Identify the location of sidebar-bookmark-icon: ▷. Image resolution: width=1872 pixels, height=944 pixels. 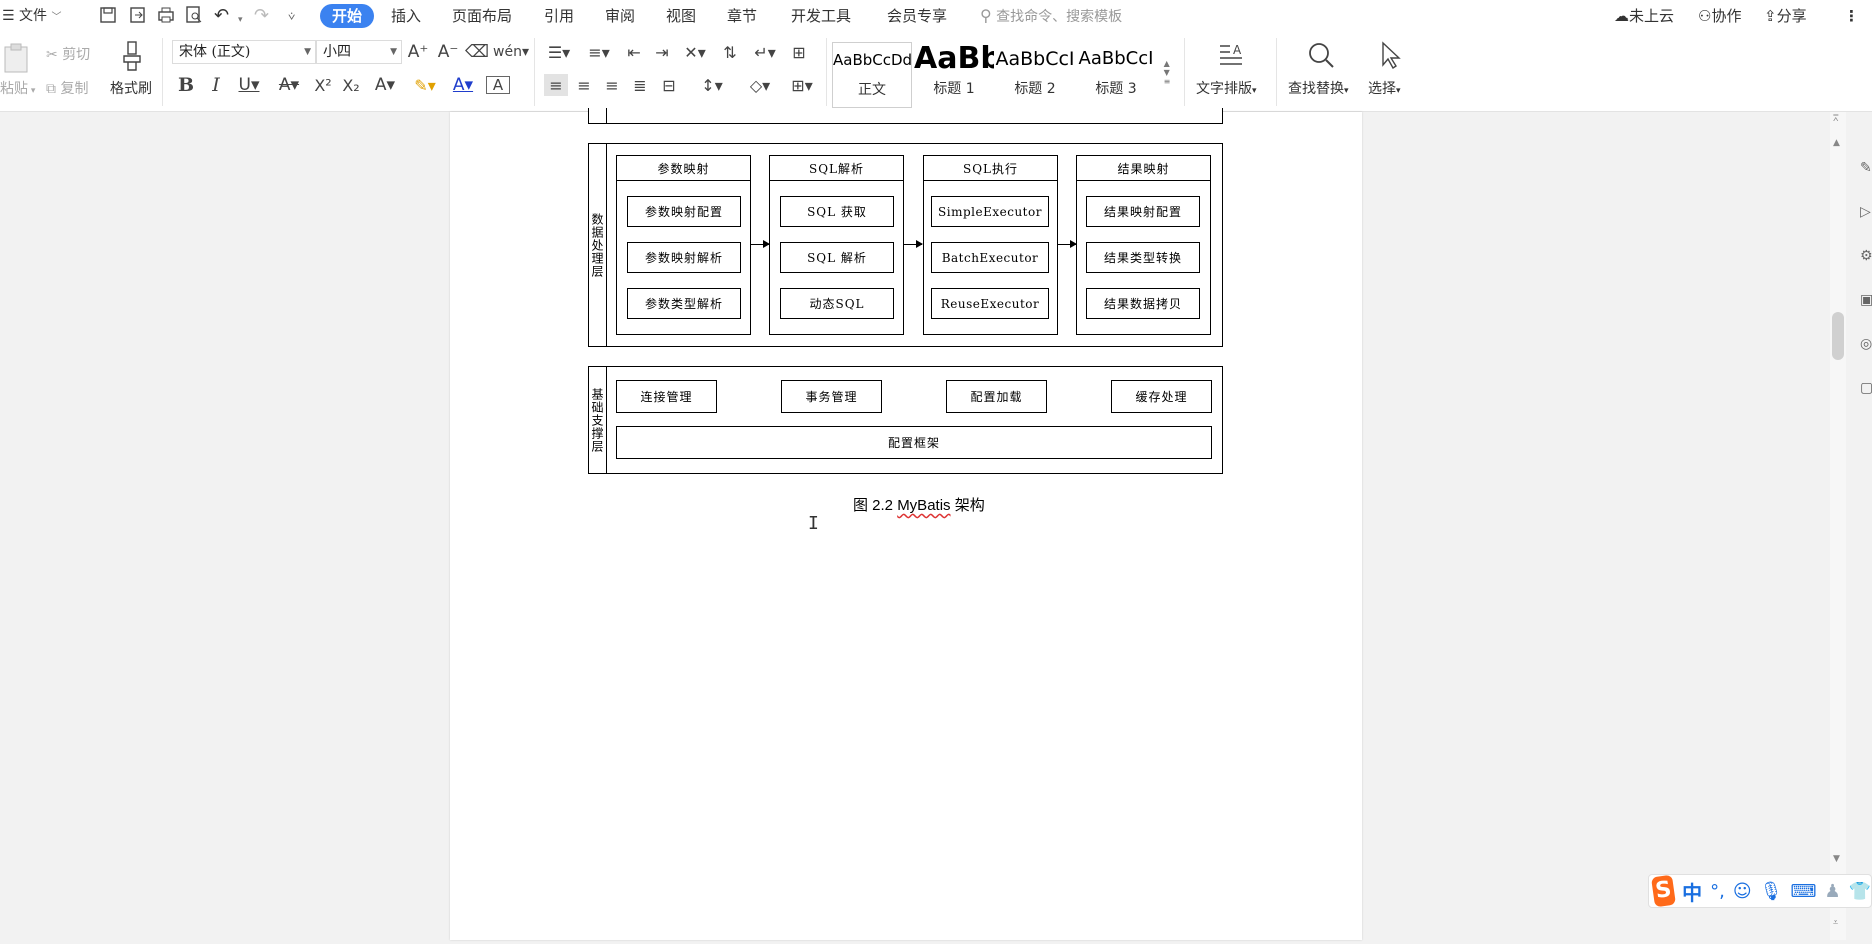
(1866, 213).